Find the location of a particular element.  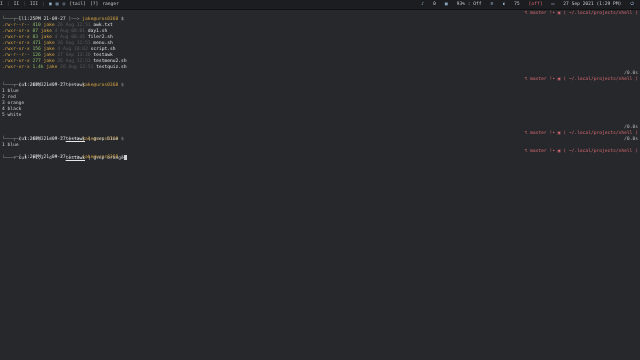

volume-icon: ◖ is located at coordinates (503, 5).